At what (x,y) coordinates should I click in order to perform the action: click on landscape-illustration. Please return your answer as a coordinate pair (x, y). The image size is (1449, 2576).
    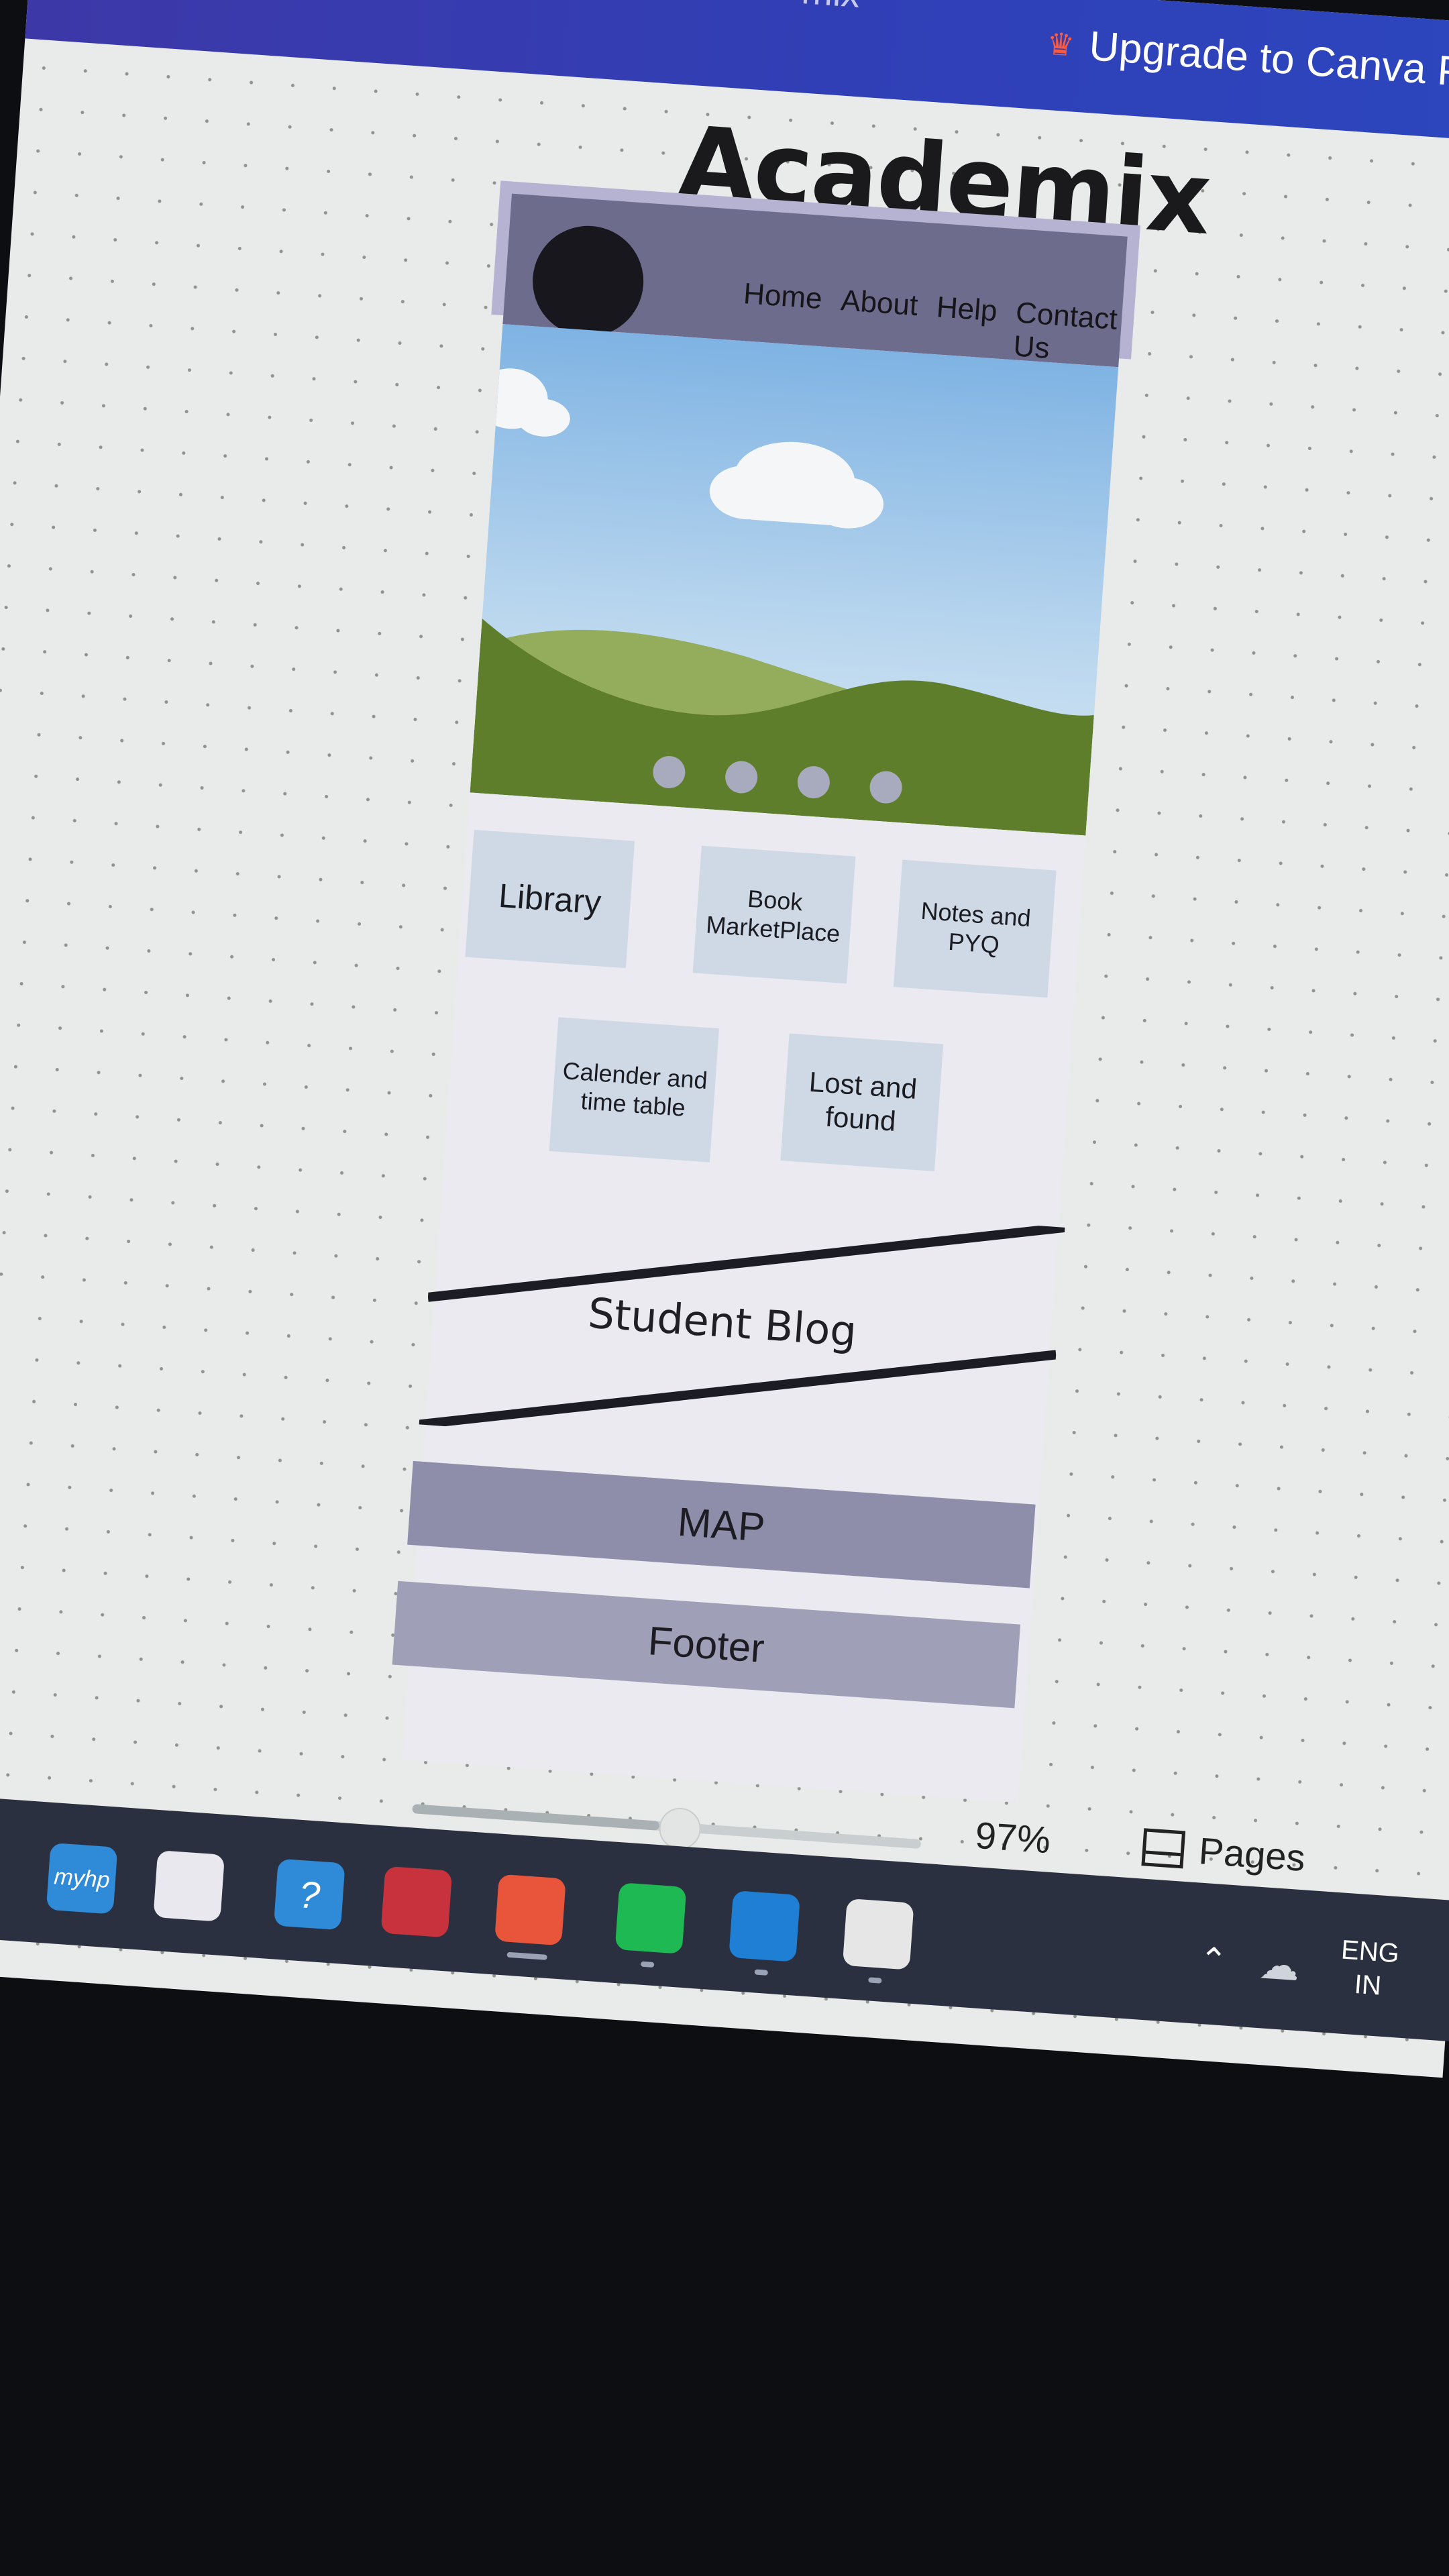
    Looking at the image, I should click on (782, 602).